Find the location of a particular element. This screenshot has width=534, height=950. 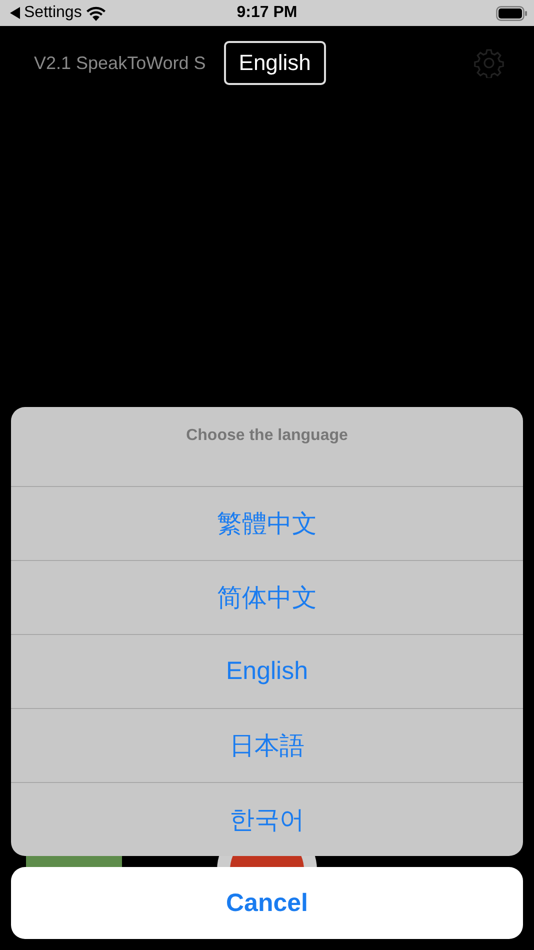

language-option: 繁體中文 is located at coordinates (267, 523).